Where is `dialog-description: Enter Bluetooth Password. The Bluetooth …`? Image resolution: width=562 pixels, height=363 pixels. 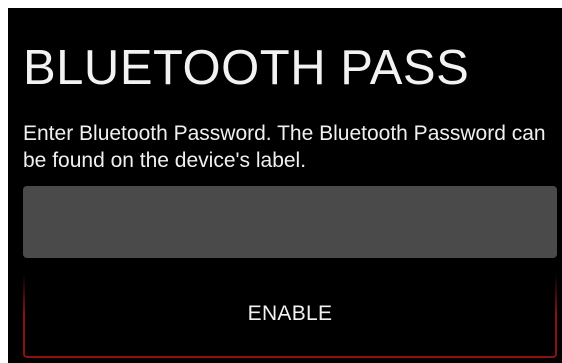 dialog-description: Enter Bluetooth Password. The Bluetooth … is located at coordinates (284, 147).